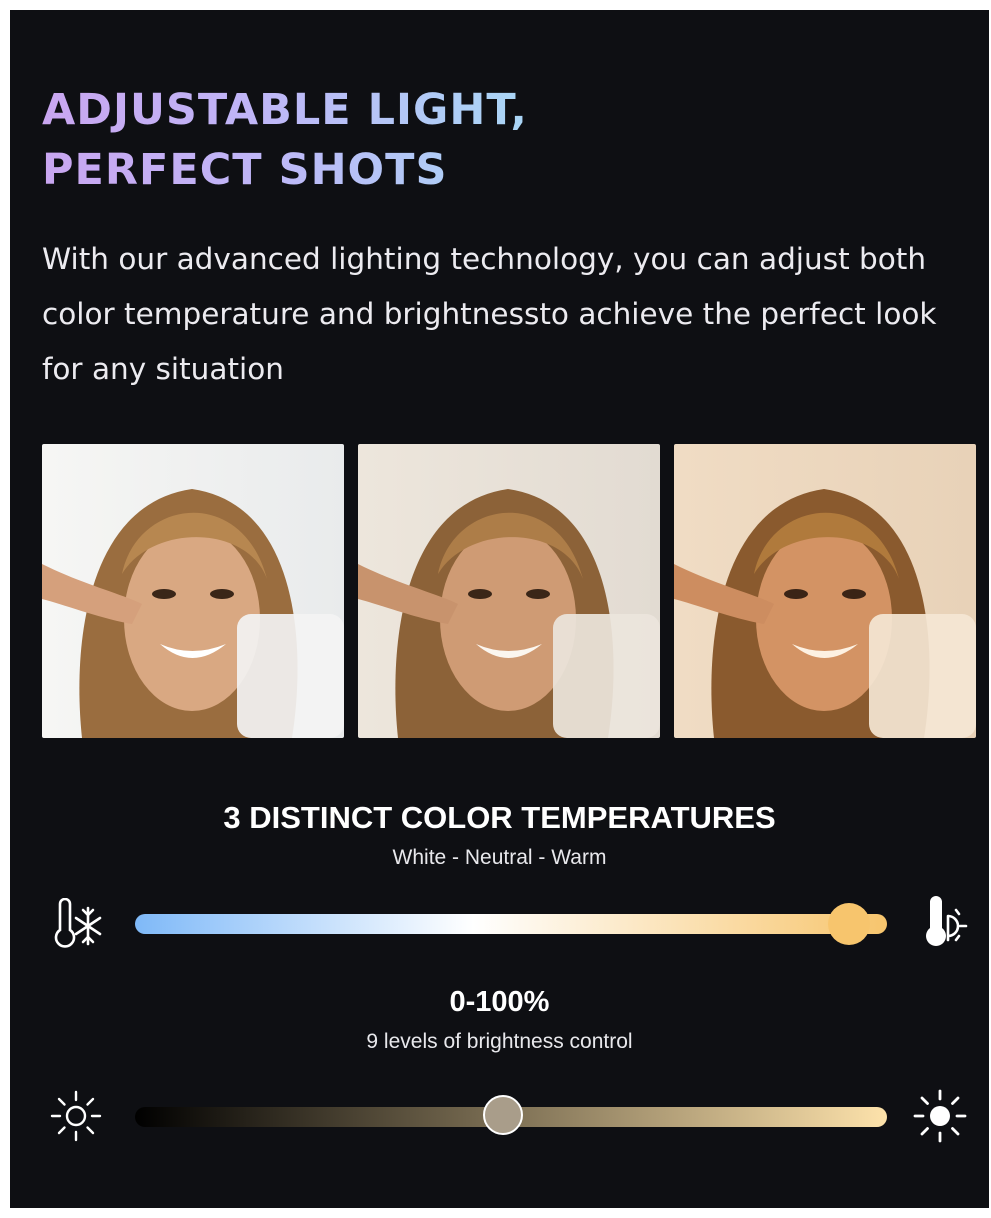 This screenshot has height=1218, width=991. I want to click on warm-thermometer-icon, so click(947, 921).